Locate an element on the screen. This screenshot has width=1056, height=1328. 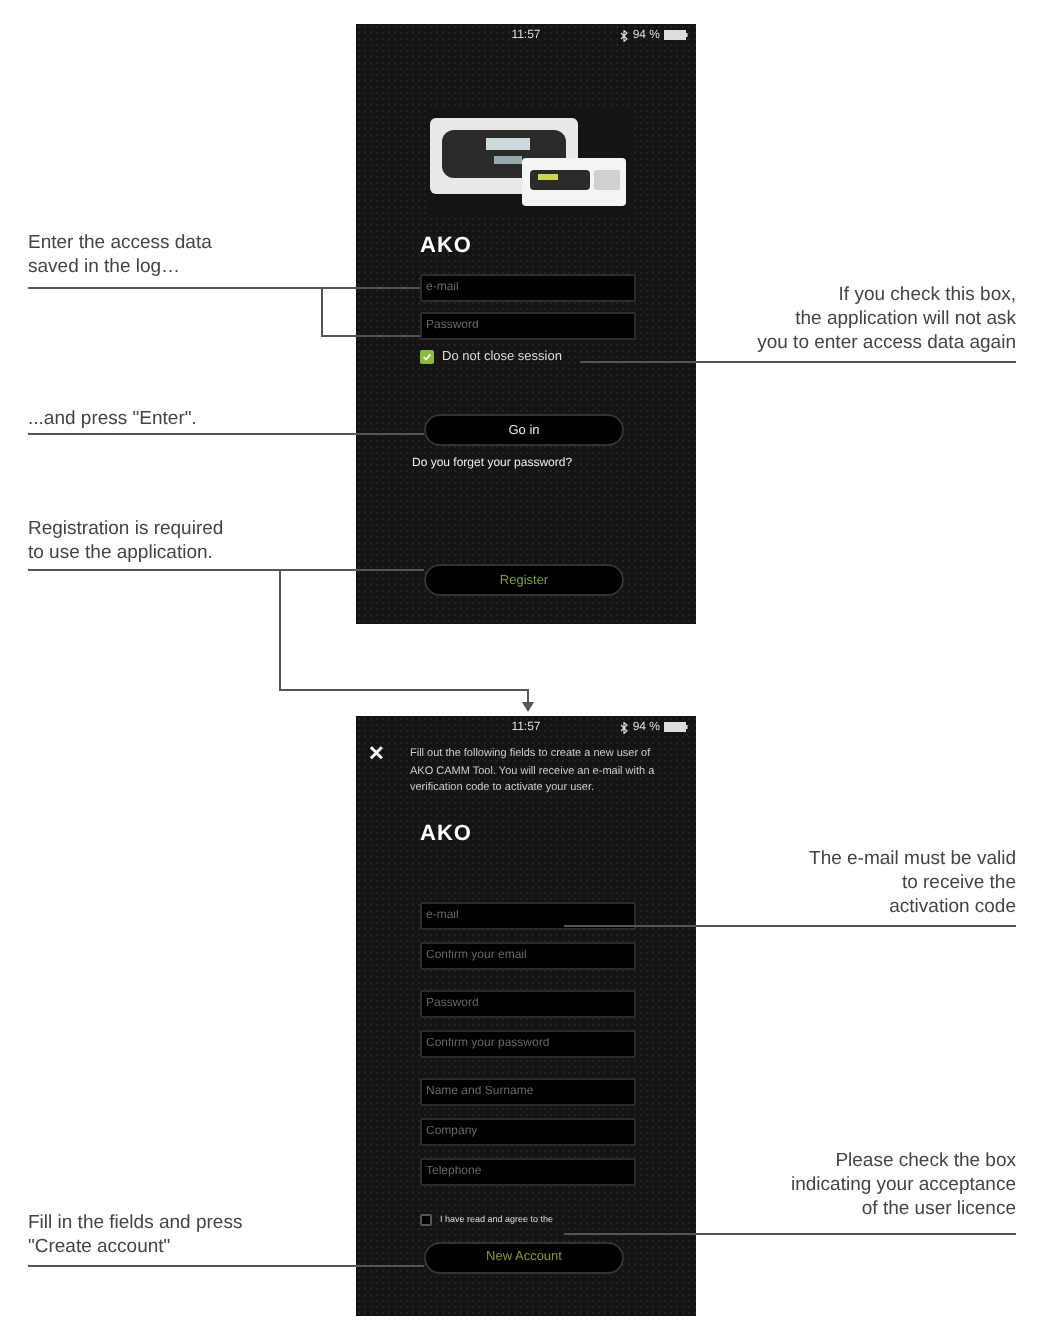
annotation-text: the application will not ask is located at coordinates (905, 320).